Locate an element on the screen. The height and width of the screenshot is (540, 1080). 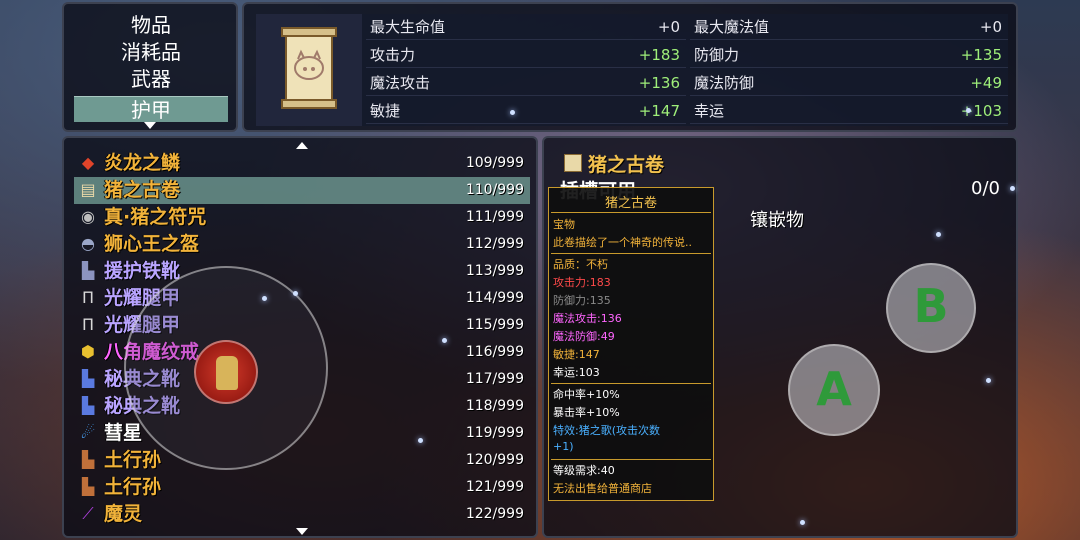
tooltip-line: 魔法防御:49 is located at coordinates (584, 336).